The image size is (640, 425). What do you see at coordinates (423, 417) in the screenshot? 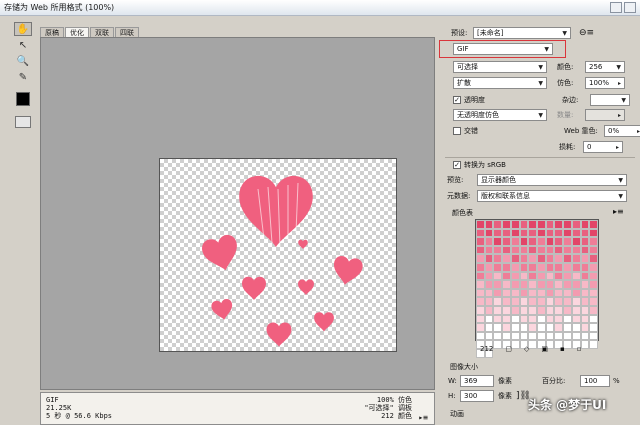
I see `menu-icon: ▸≡` at bounding box center [423, 417].